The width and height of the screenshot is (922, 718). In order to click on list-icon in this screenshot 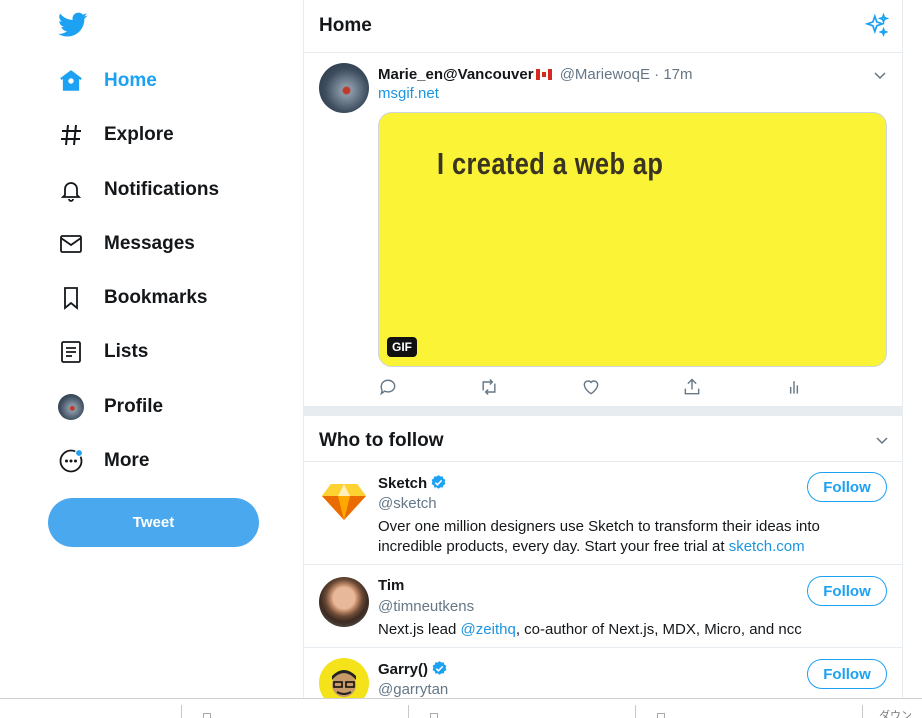, I will do `click(71, 352)`.